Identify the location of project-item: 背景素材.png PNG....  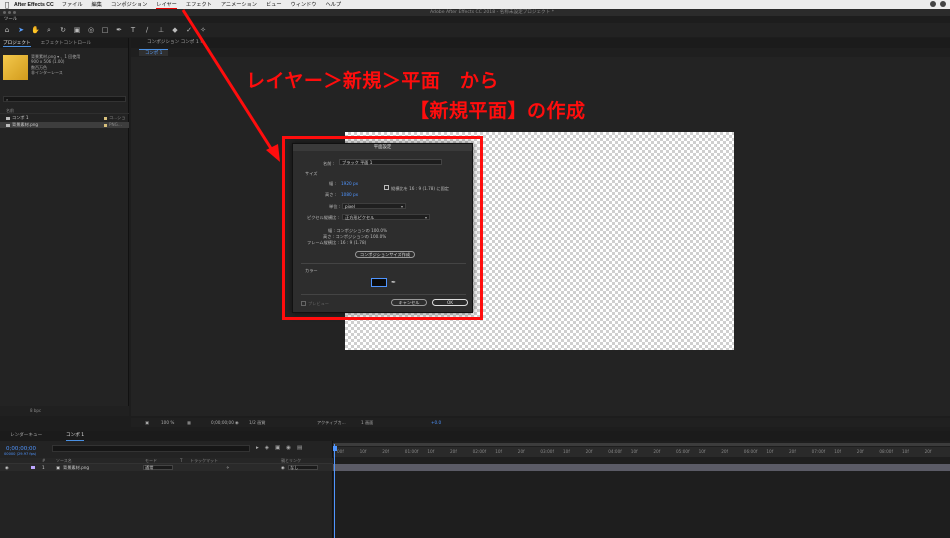
(64, 125).